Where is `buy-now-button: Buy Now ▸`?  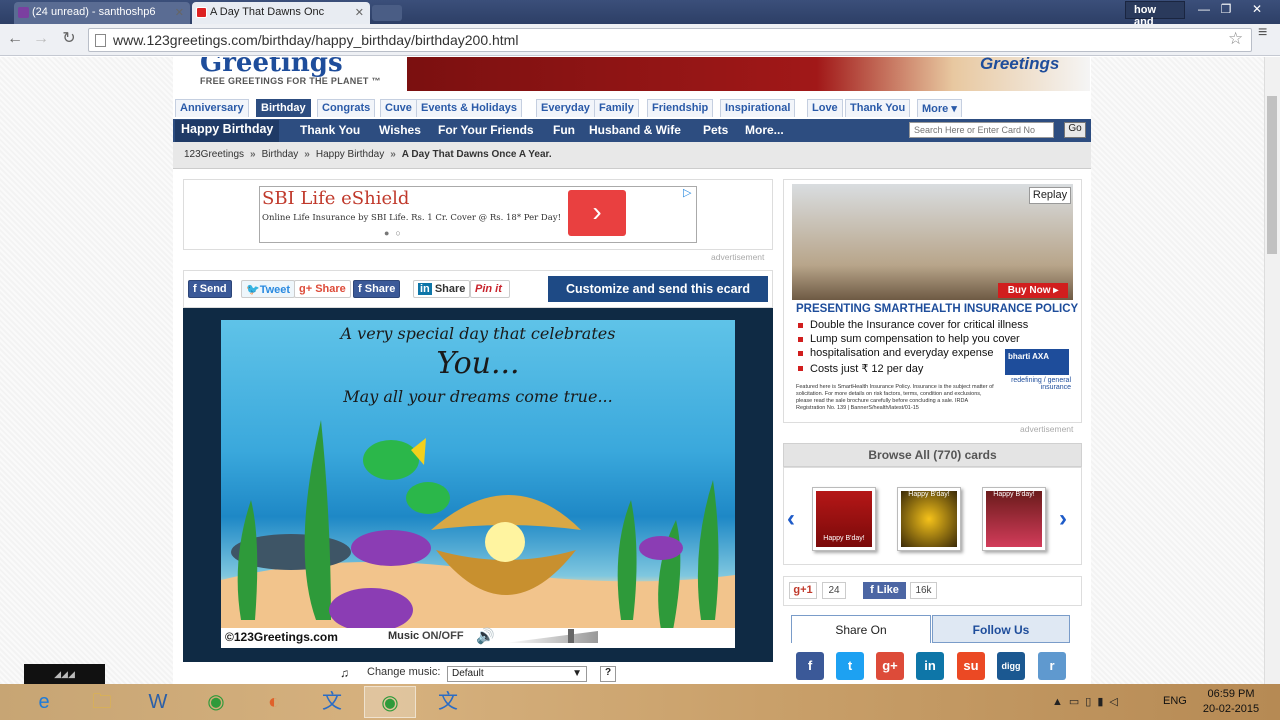
buy-now-button: Buy Now ▸ is located at coordinates (1033, 290).